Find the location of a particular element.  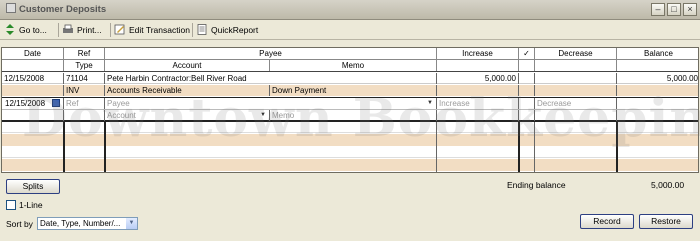

col-memo-header: Memo is located at coordinates (353, 65).